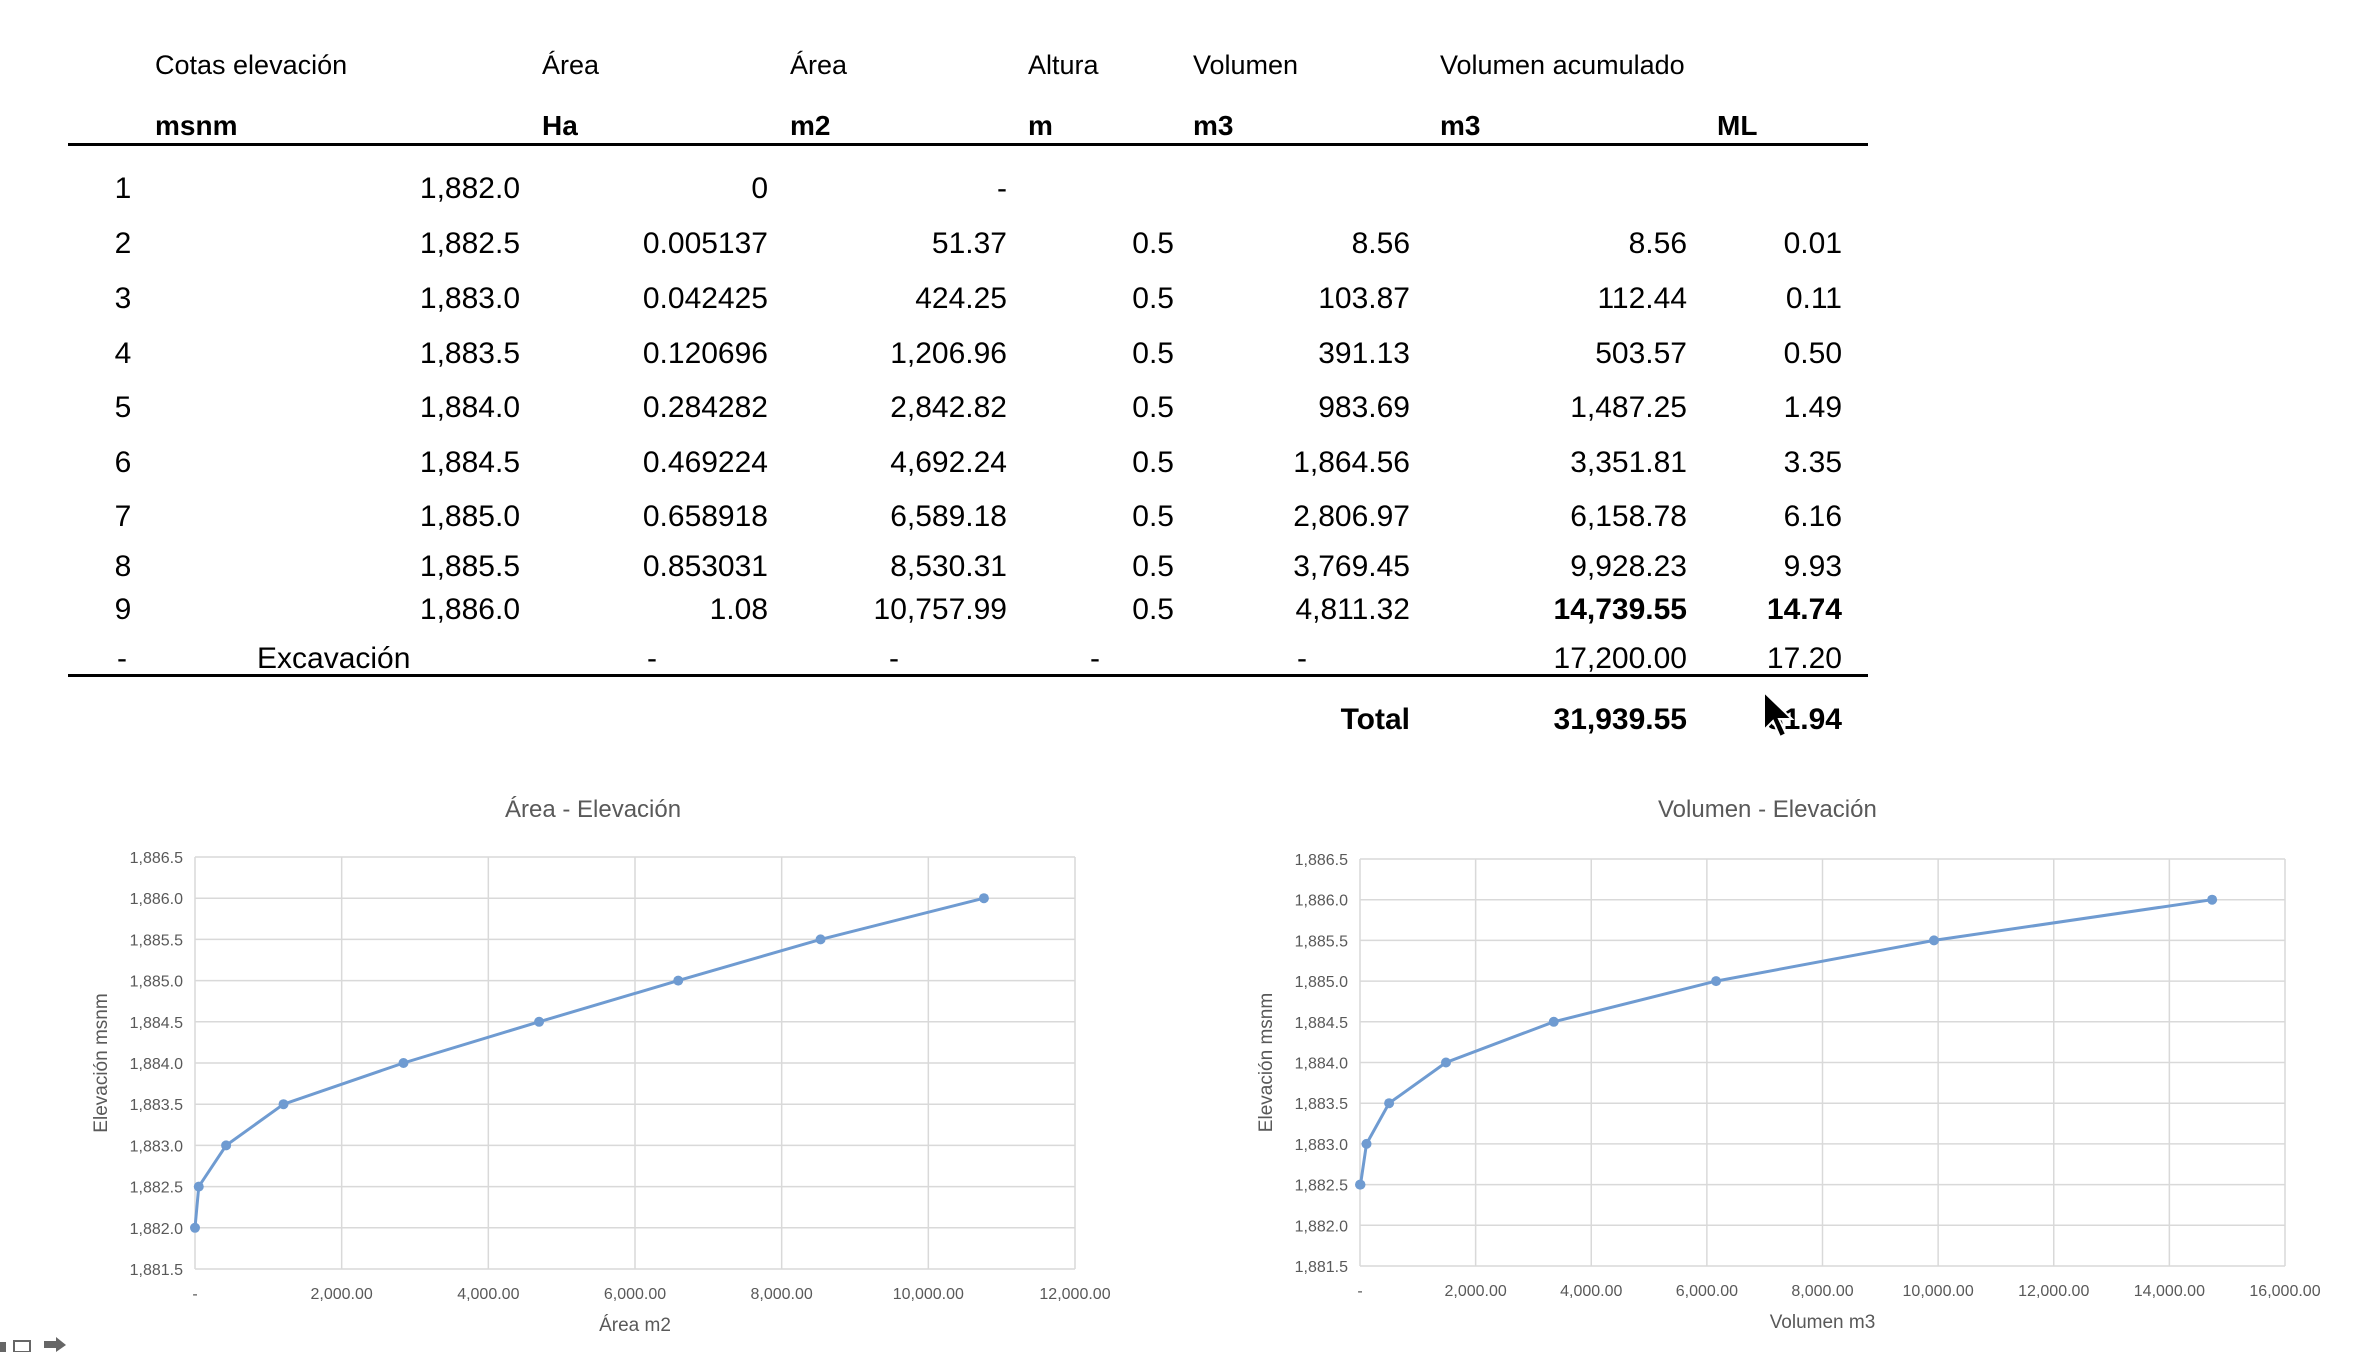 This screenshot has width=2360, height=1352. I want to click on header-cotas-elevacion: Cotas elevación, so click(251, 65).